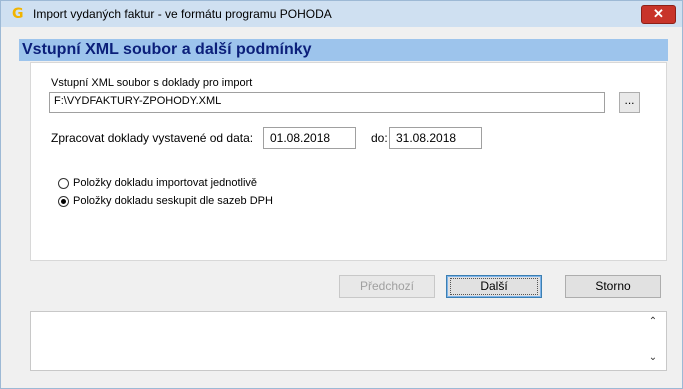 The image size is (683, 389). I want to click on previous-button-label: Předchozí, so click(387, 286).